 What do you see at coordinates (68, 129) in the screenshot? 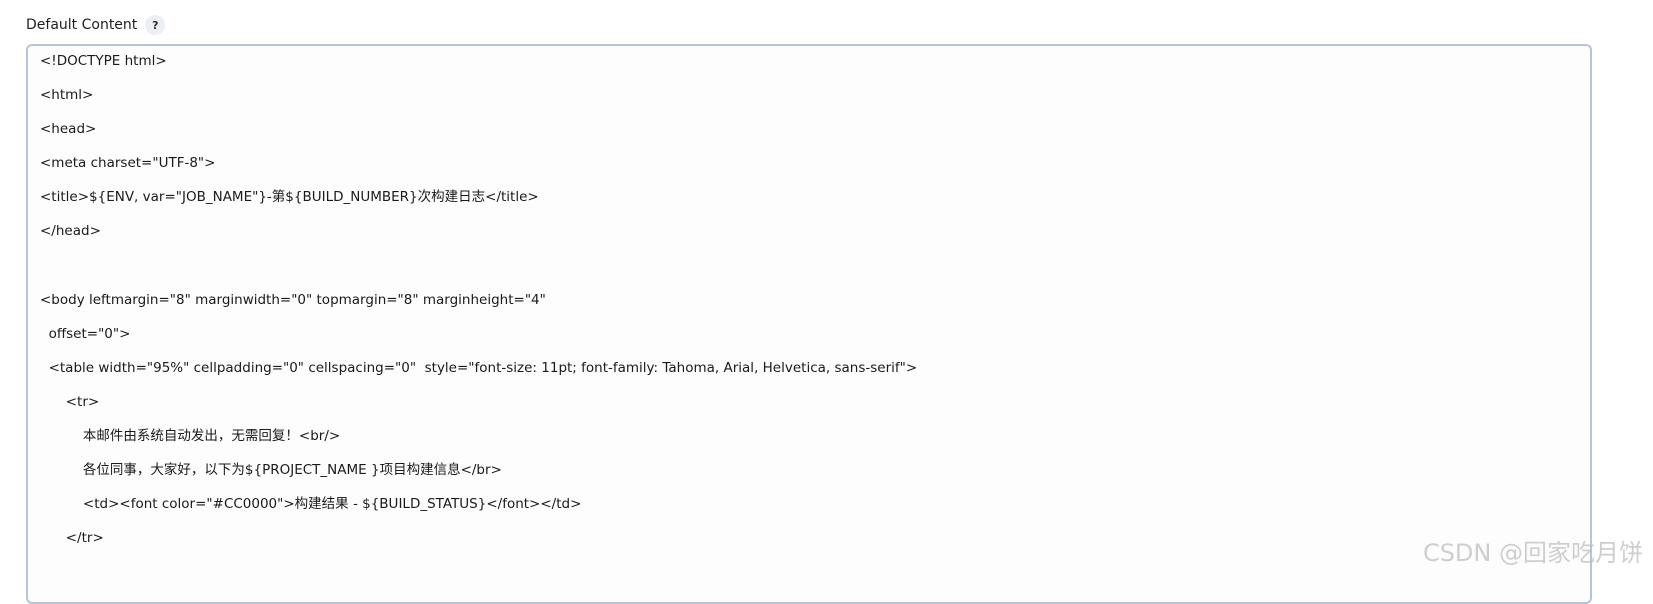
I see `code-line: <head>` at bounding box center [68, 129].